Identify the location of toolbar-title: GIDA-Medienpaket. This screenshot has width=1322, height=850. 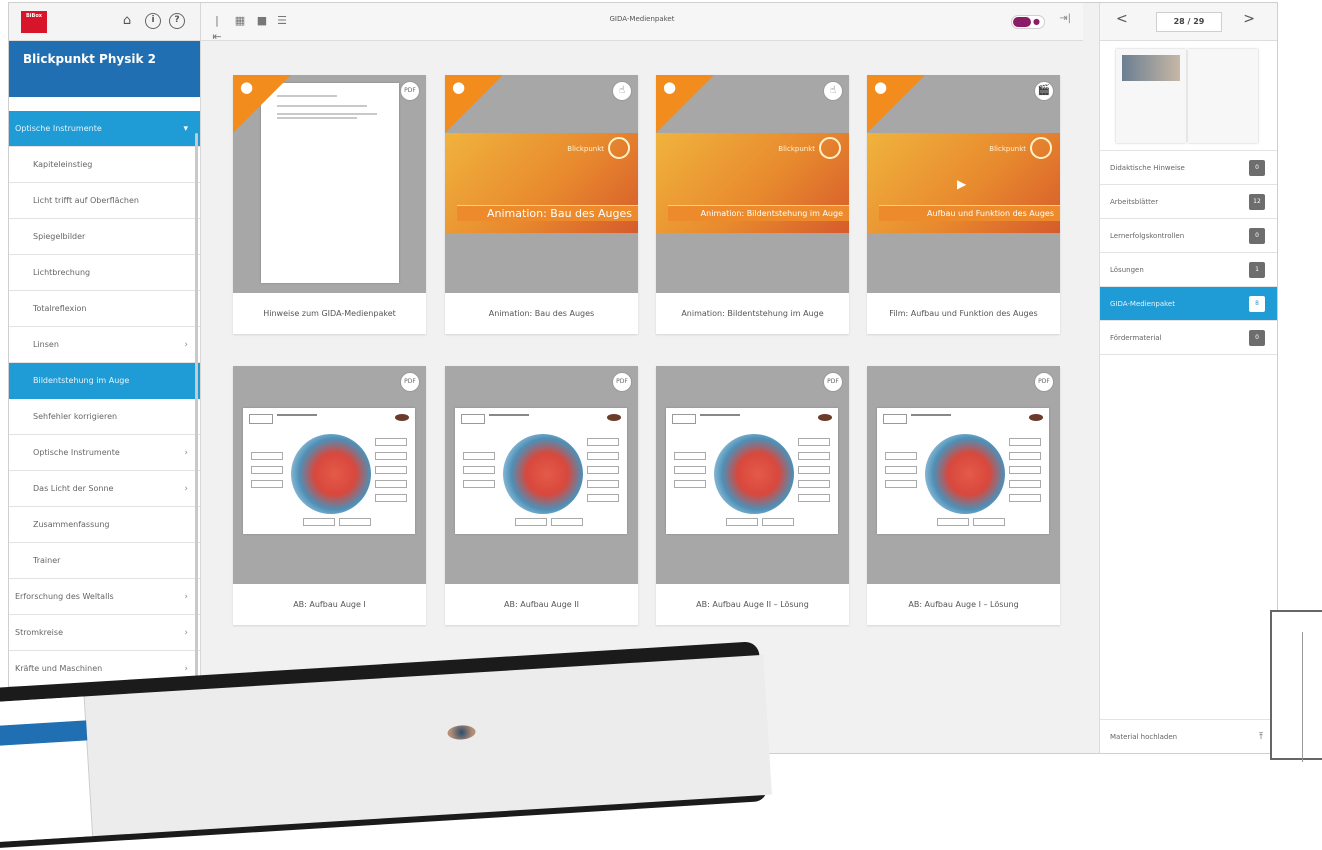
(642, 19).